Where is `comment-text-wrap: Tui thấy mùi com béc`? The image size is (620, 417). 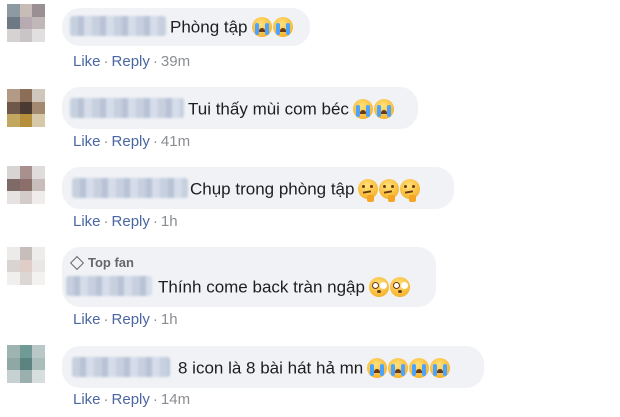
comment-text-wrap: Tui thấy mùi com béc is located at coordinates (291, 110).